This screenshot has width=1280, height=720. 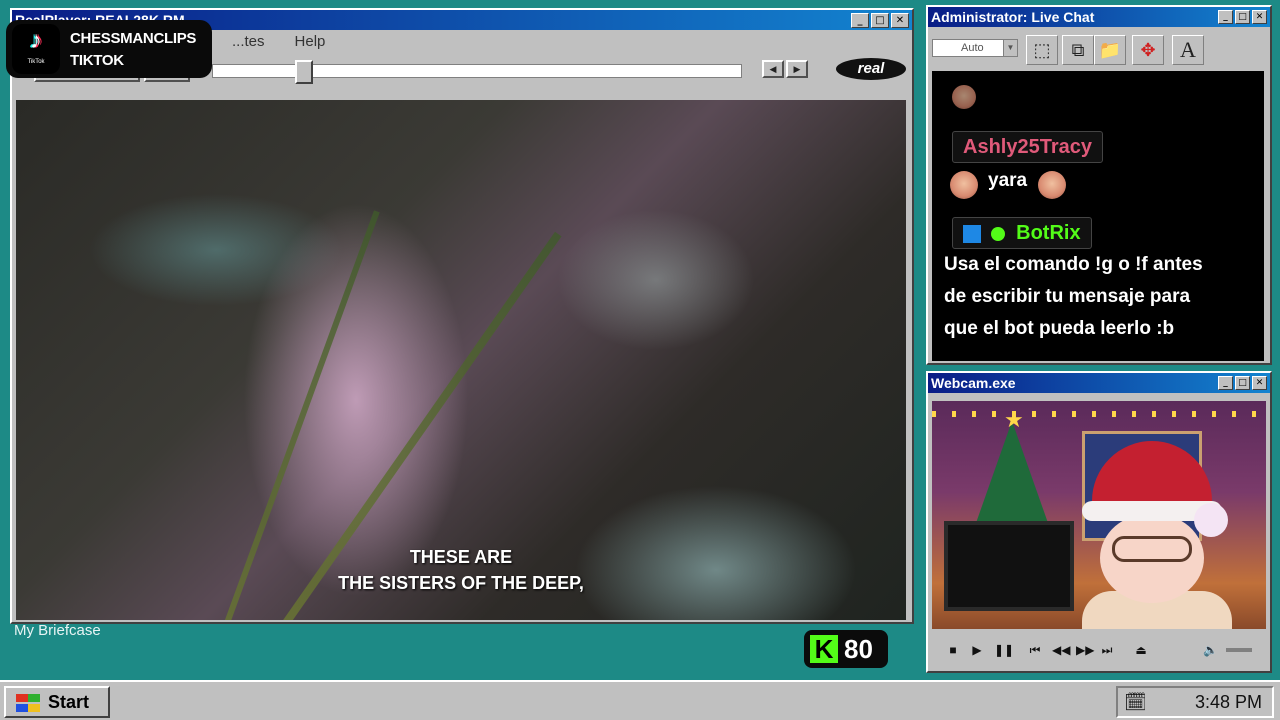 I want to click on tiktok-handle: CHESSMANCLIPS, so click(x=133, y=38).